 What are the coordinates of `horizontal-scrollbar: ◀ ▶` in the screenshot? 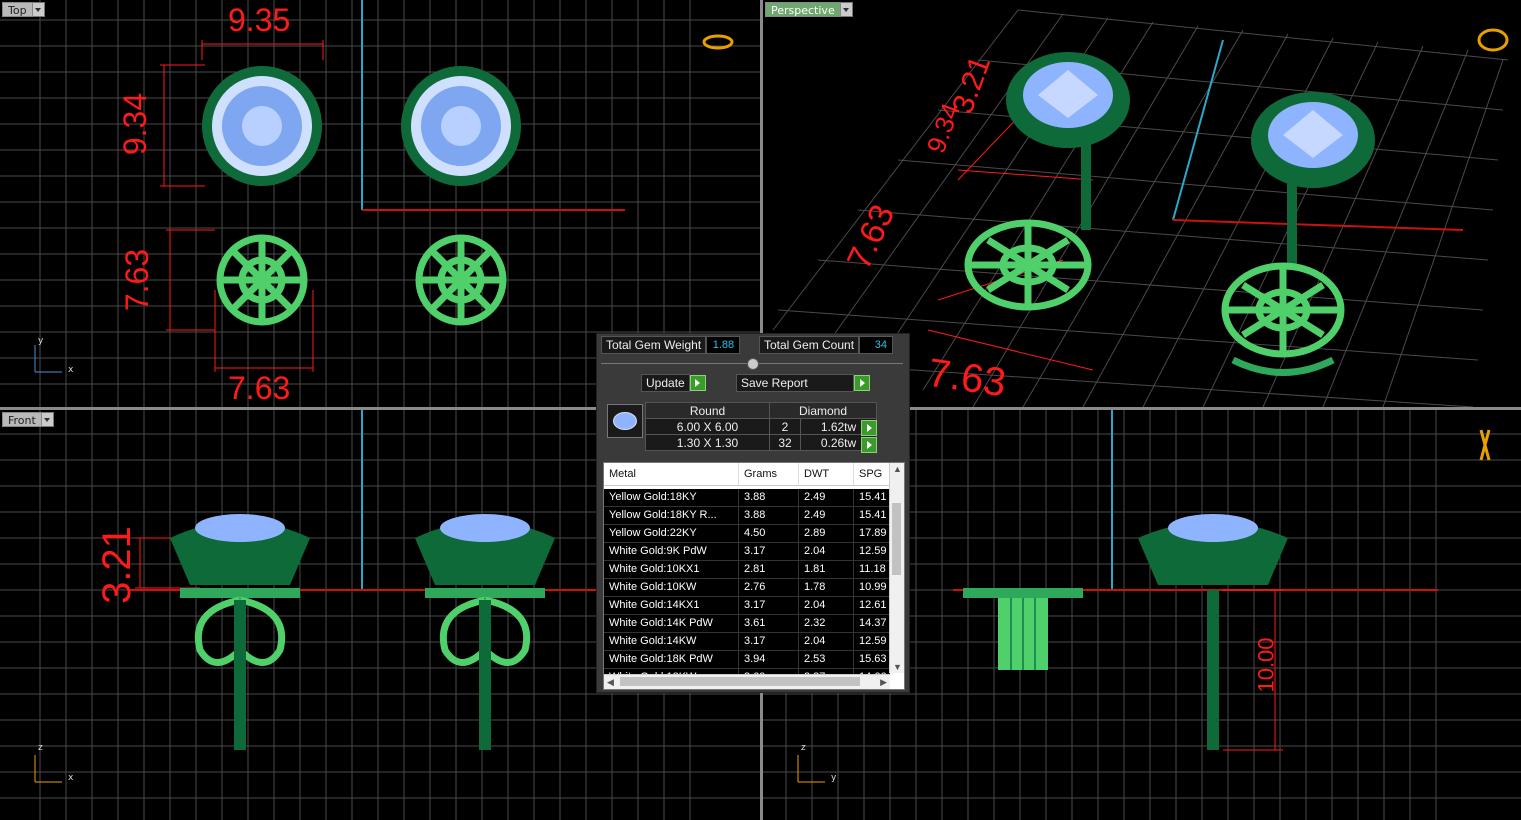 It's located at (747, 681).